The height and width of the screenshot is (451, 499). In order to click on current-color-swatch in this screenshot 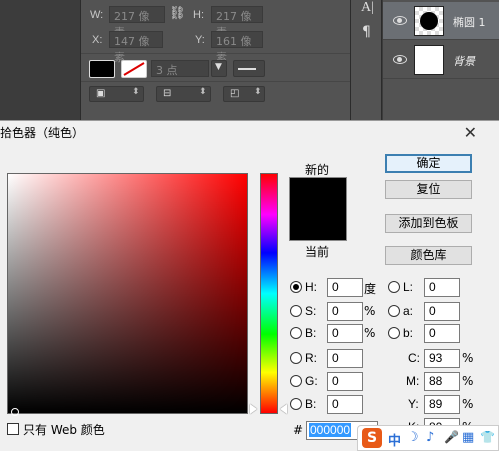, I will do `click(318, 225)`.